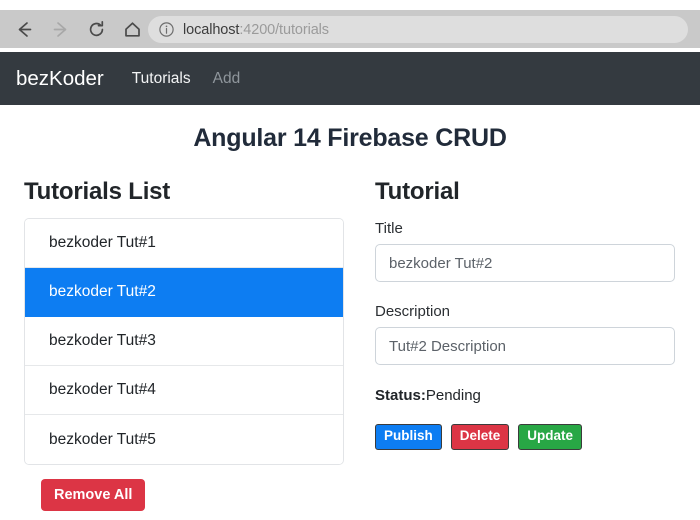 This screenshot has width=700, height=520. What do you see at coordinates (161, 79) in the screenshot?
I see `nav-link-tutorials: Tutorials` at bounding box center [161, 79].